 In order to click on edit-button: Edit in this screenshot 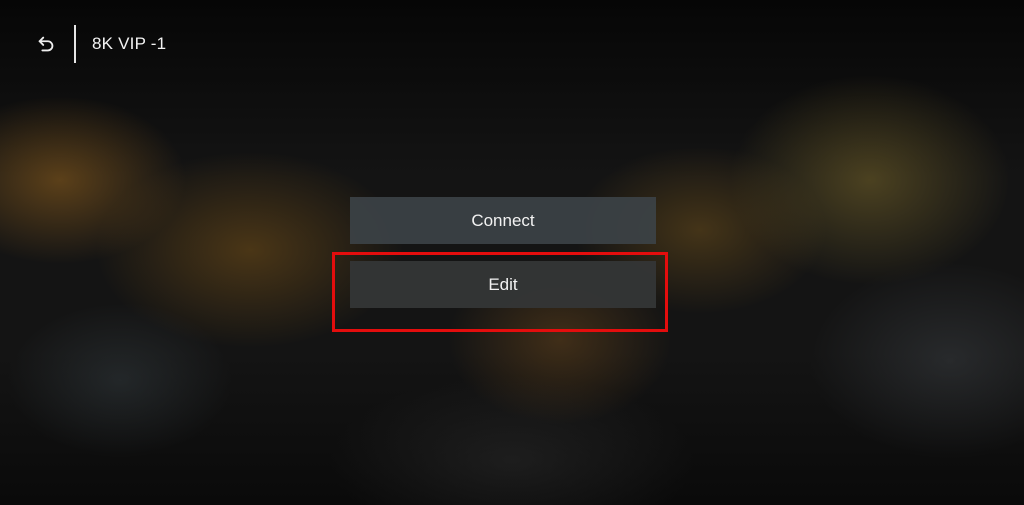, I will do `click(503, 284)`.